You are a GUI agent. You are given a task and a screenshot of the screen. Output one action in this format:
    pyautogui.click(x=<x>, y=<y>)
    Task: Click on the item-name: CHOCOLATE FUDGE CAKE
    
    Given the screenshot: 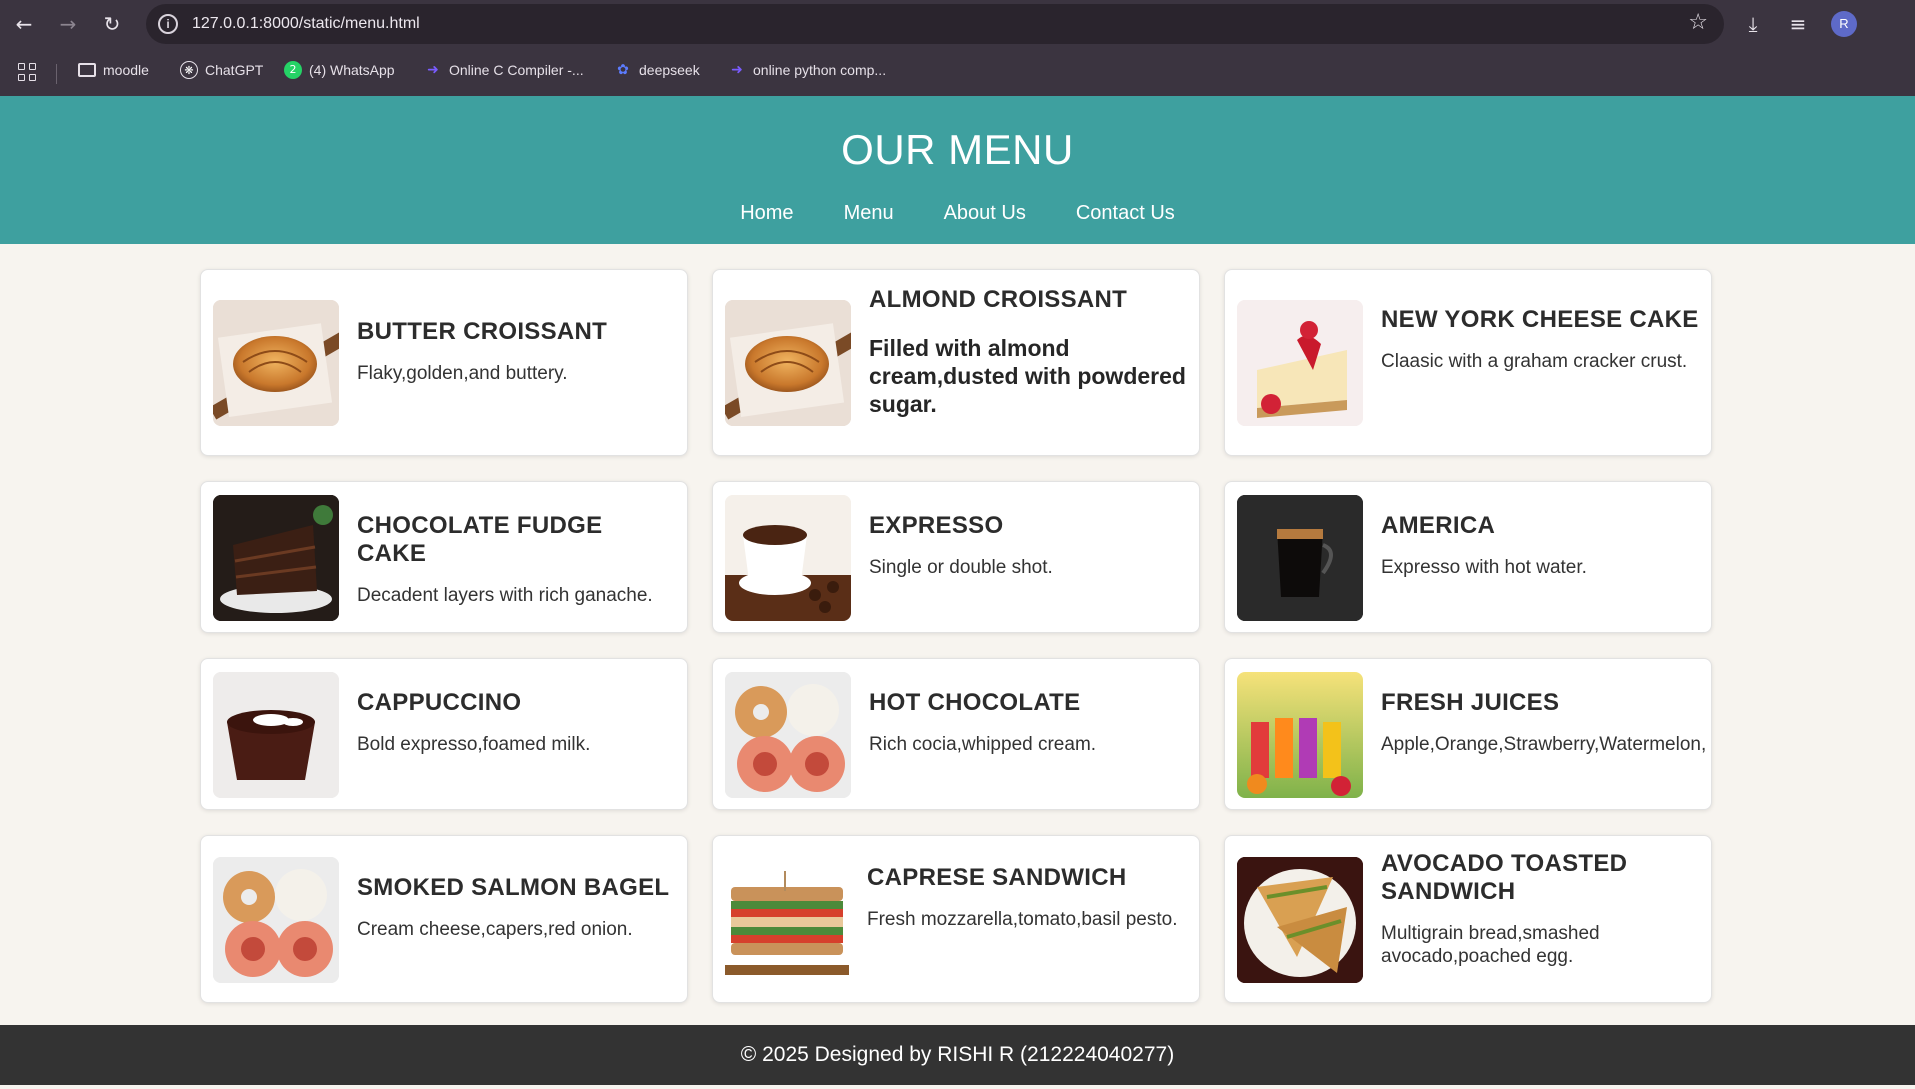 What is the action you would take?
    pyautogui.click(x=480, y=539)
    